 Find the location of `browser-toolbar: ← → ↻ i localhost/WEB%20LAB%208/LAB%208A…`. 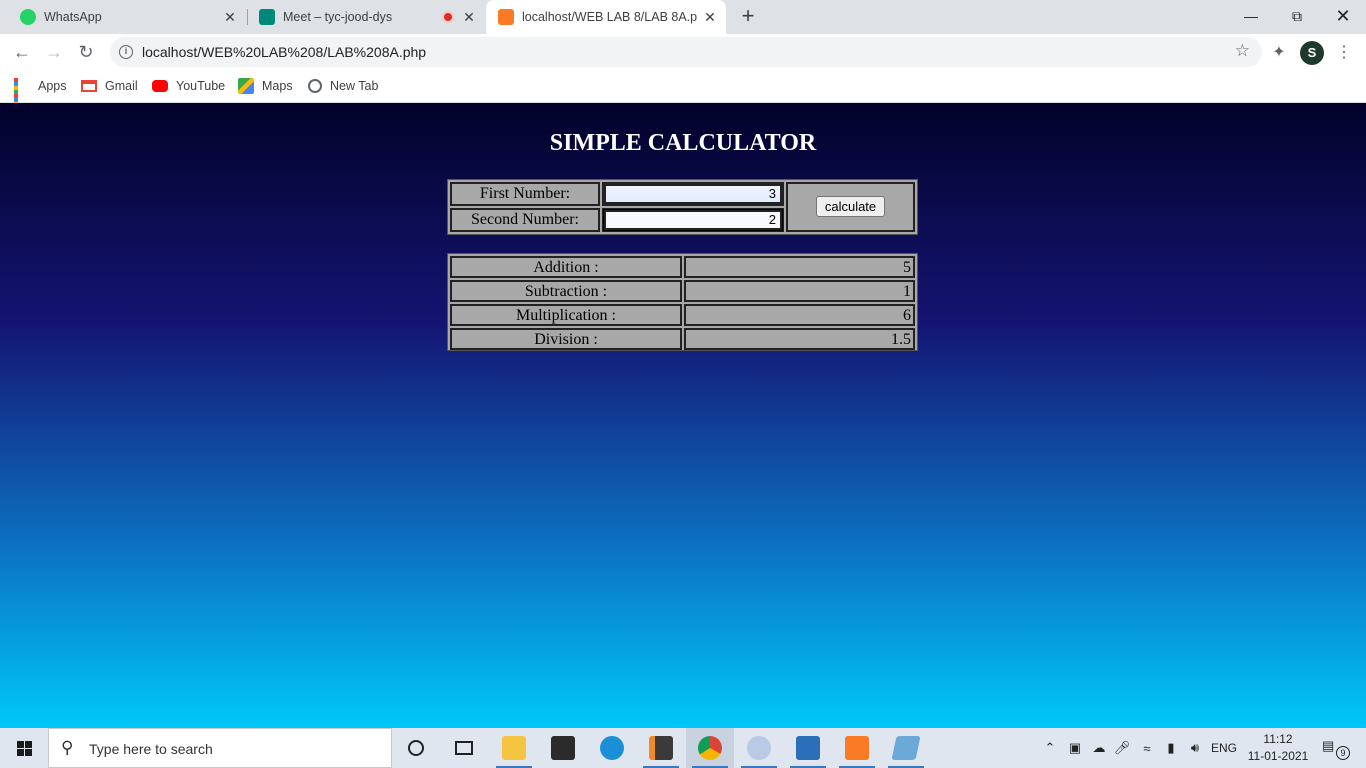

browser-toolbar: ← → ↻ i localhost/WEB%20LAB%208/LAB%208A… is located at coordinates (683, 52).